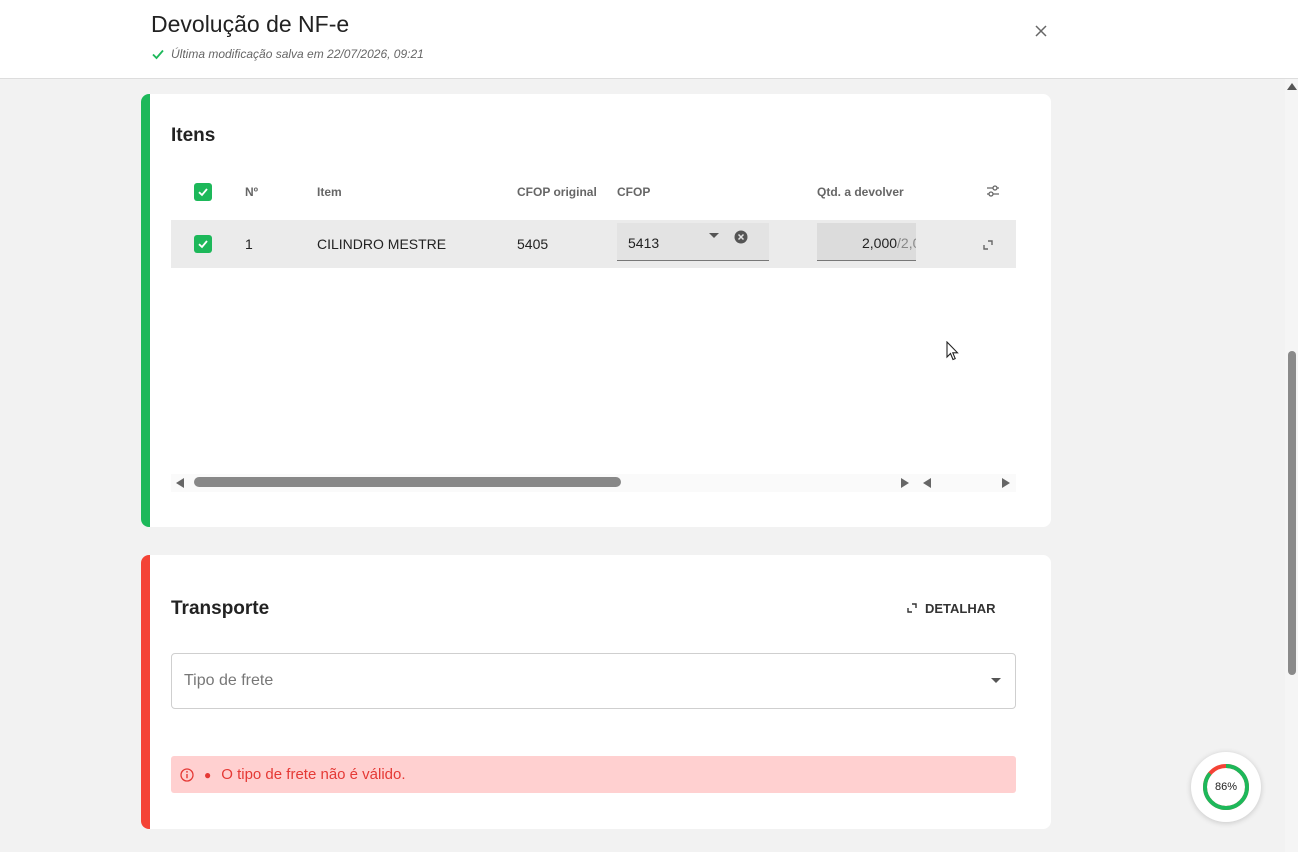 The image size is (1298, 852). What do you see at coordinates (249, 244) in the screenshot?
I see `row-number: 1` at bounding box center [249, 244].